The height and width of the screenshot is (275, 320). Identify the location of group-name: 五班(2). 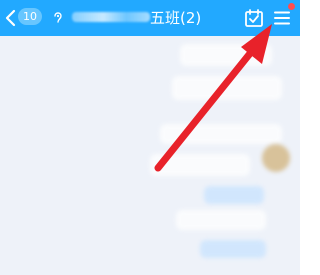
(176, 18).